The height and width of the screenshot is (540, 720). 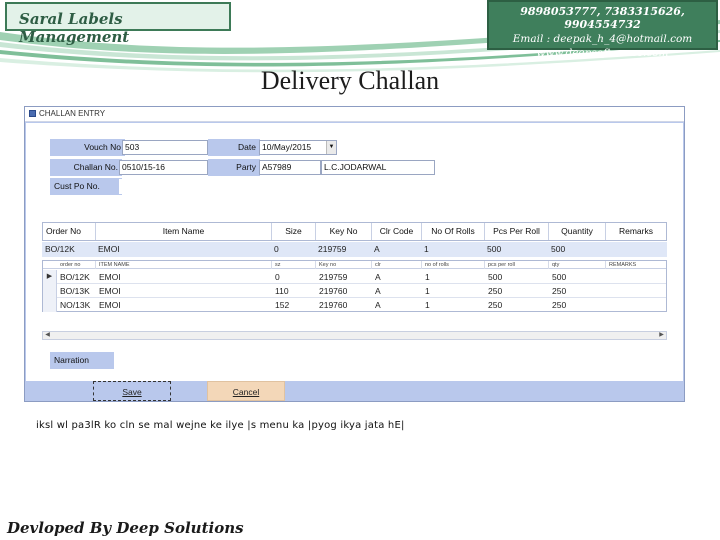 I want to click on cell-pcs-per-roll: 500, so click(x=495, y=277).